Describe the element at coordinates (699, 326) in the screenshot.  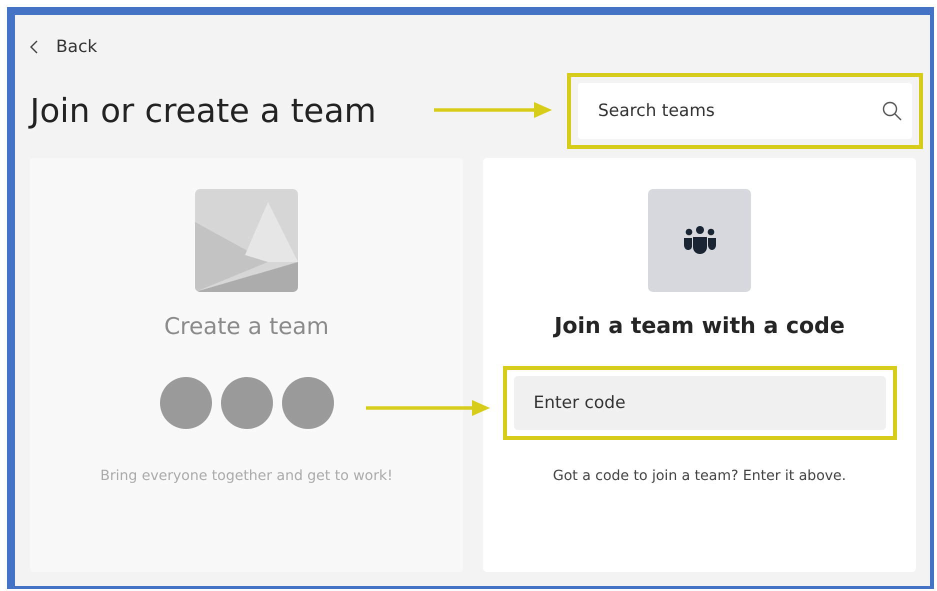
I see `card-title: Join a team with a code` at that location.